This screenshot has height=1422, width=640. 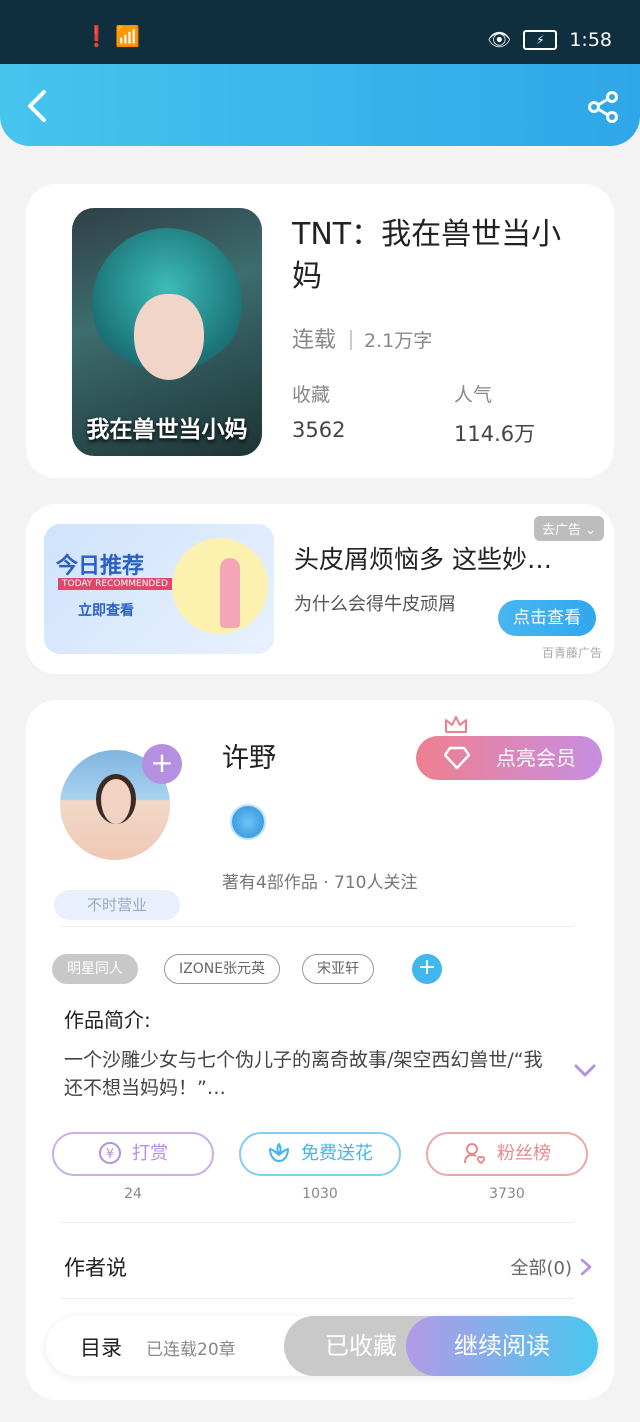 I want to click on chevron-right-icon, so click(x=586, y=1267).